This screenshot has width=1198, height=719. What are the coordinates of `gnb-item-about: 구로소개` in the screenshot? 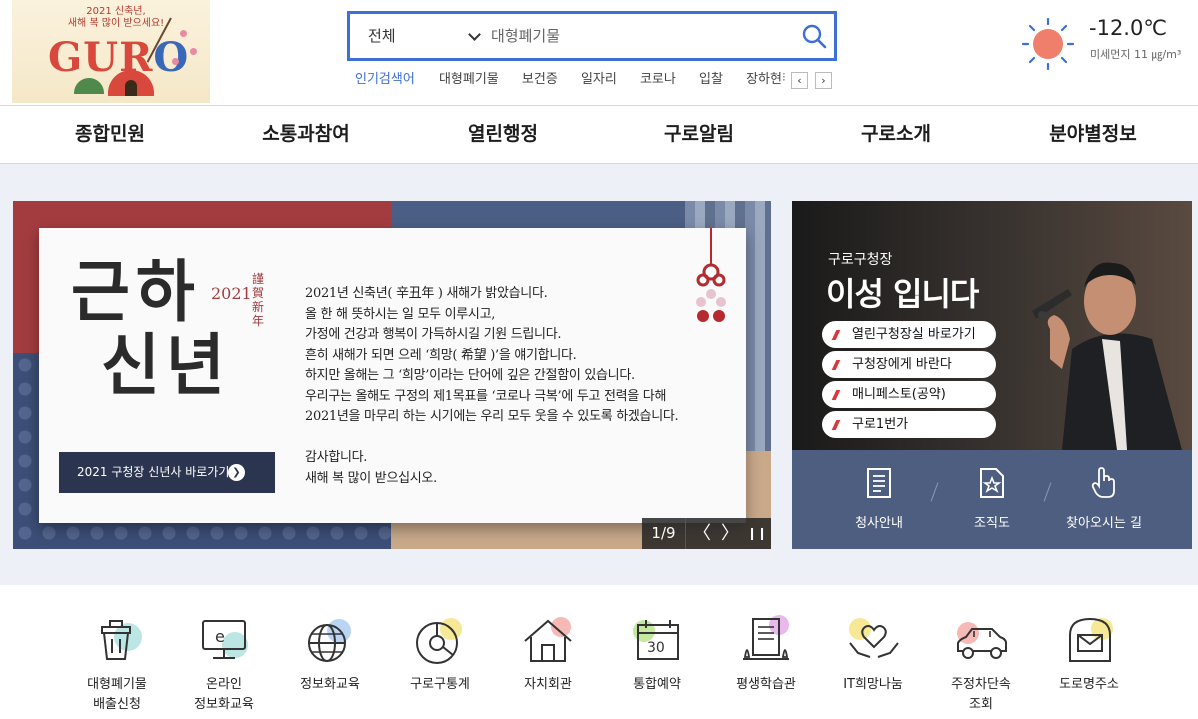 It's located at (896, 134).